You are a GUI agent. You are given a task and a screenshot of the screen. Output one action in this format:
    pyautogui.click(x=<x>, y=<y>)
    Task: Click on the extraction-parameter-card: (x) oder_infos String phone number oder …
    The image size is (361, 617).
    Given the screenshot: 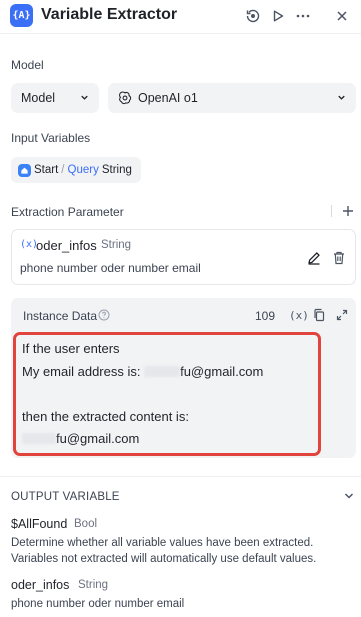 What is the action you would take?
    pyautogui.click(x=183, y=257)
    